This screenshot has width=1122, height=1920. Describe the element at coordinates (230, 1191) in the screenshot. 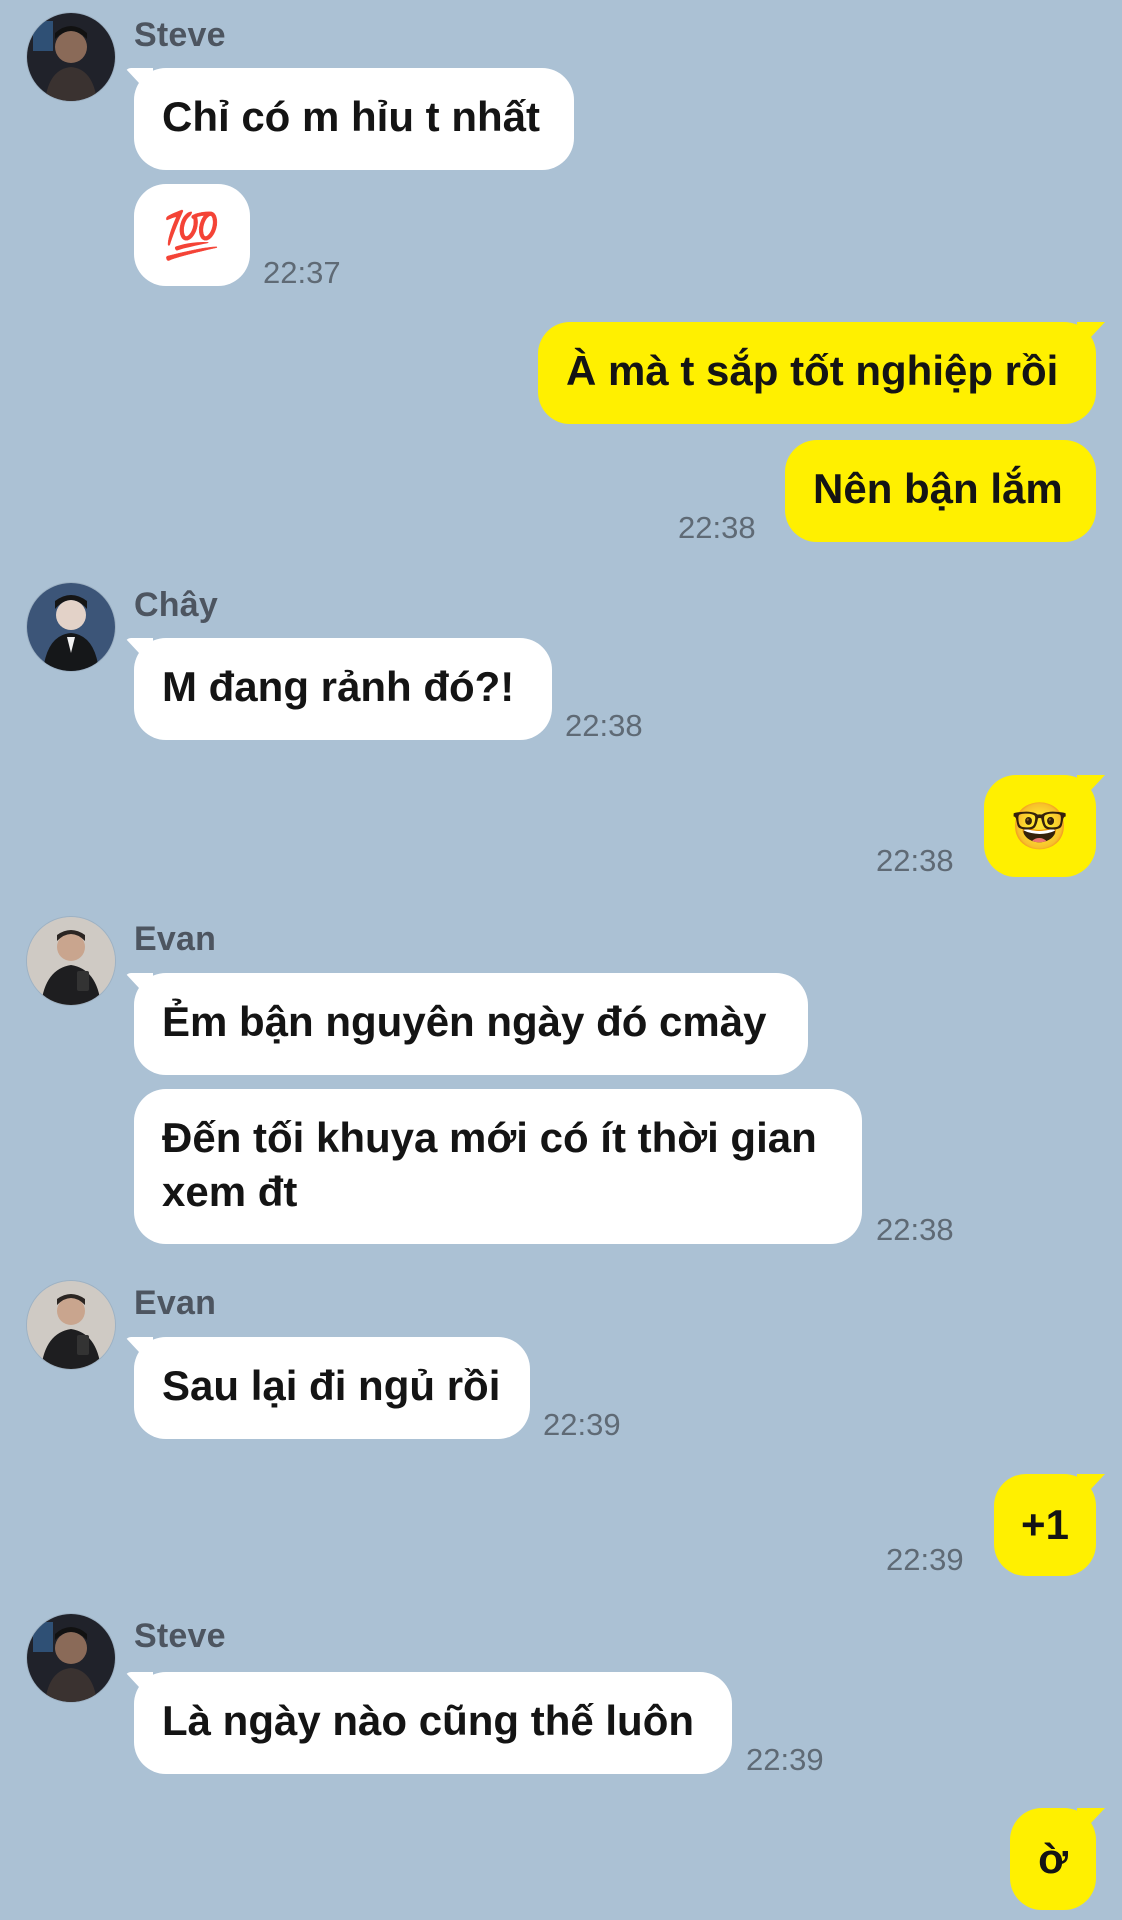

I see `message-text-line: xem đt` at that location.